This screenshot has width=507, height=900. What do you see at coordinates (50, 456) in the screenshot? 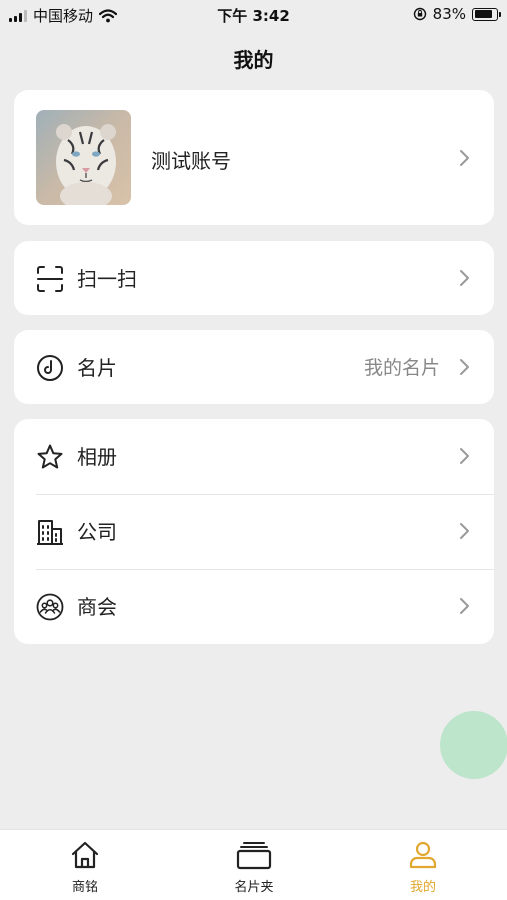
I see `star-icon` at bounding box center [50, 456].